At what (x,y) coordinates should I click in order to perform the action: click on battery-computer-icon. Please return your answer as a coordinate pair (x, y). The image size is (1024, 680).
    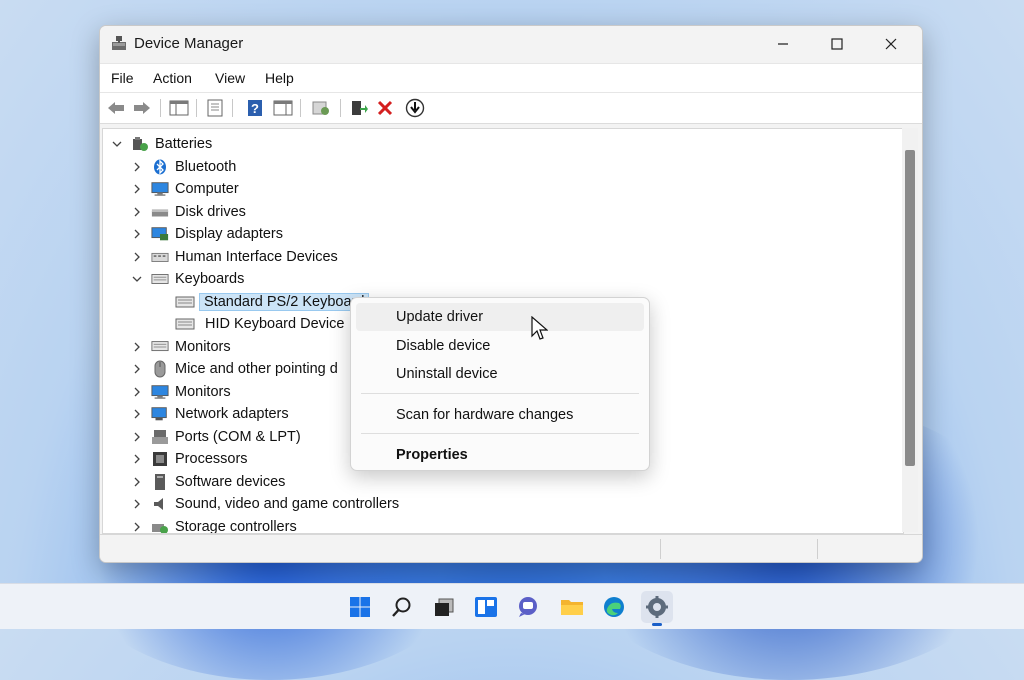
    Looking at the image, I should click on (140, 144).